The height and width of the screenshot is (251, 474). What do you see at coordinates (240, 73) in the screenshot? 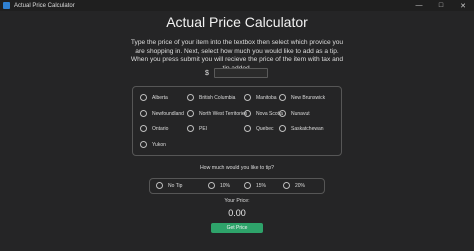
I see `price-input` at bounding box center [240, 73].